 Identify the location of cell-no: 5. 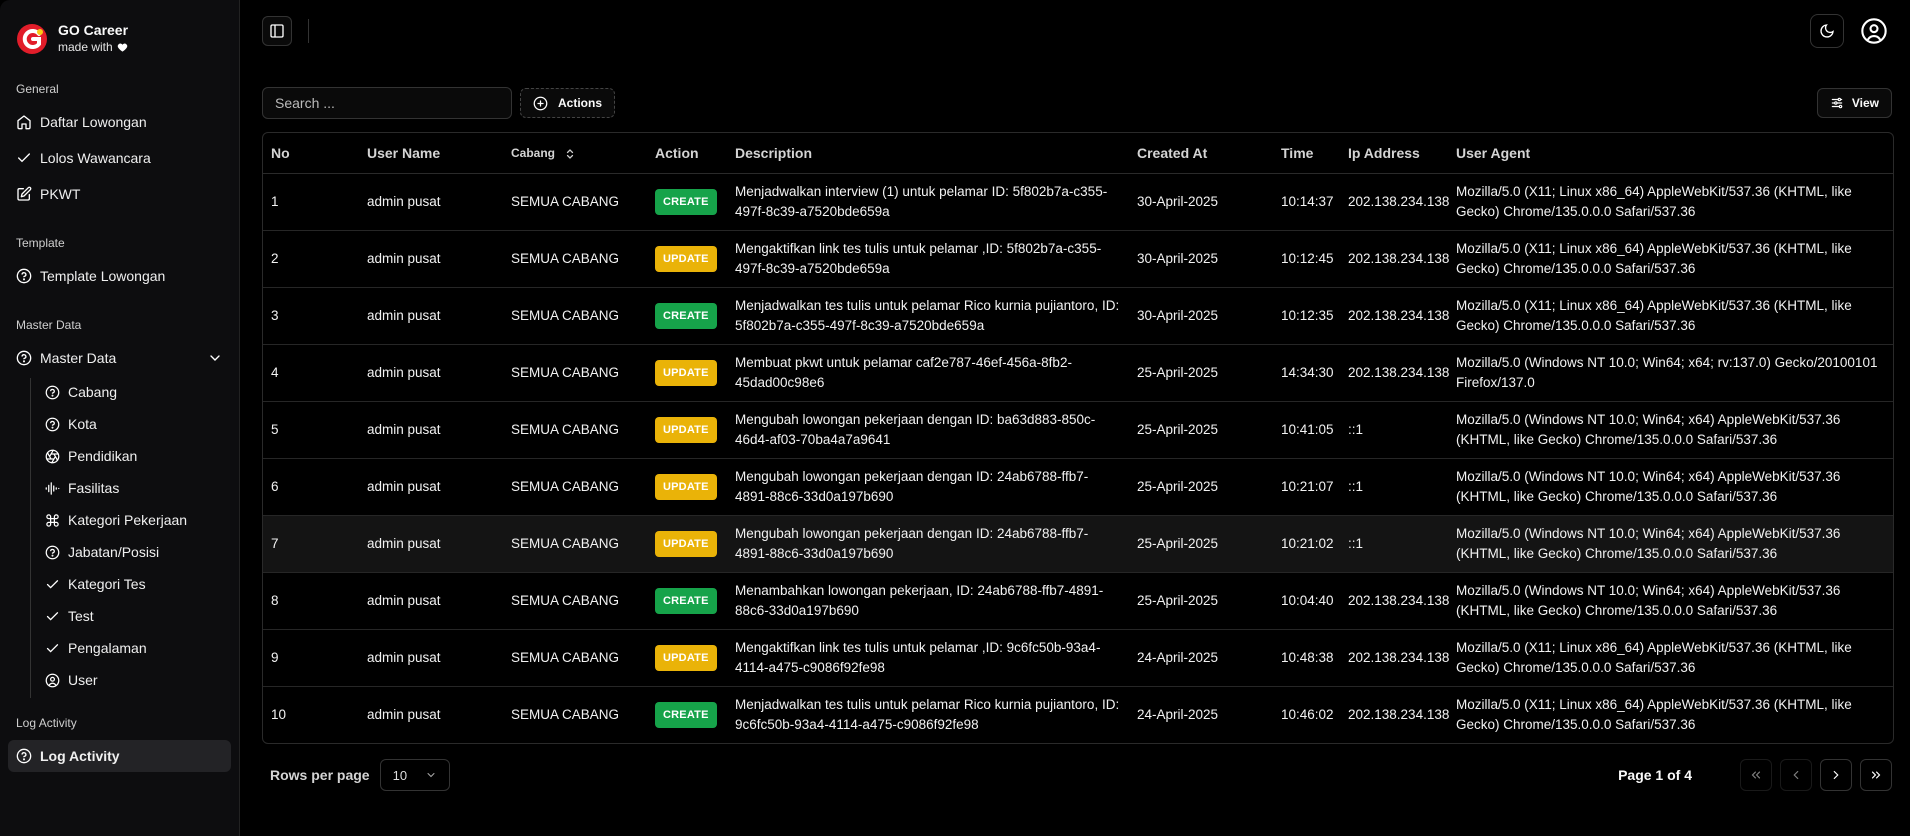
(311, 430).